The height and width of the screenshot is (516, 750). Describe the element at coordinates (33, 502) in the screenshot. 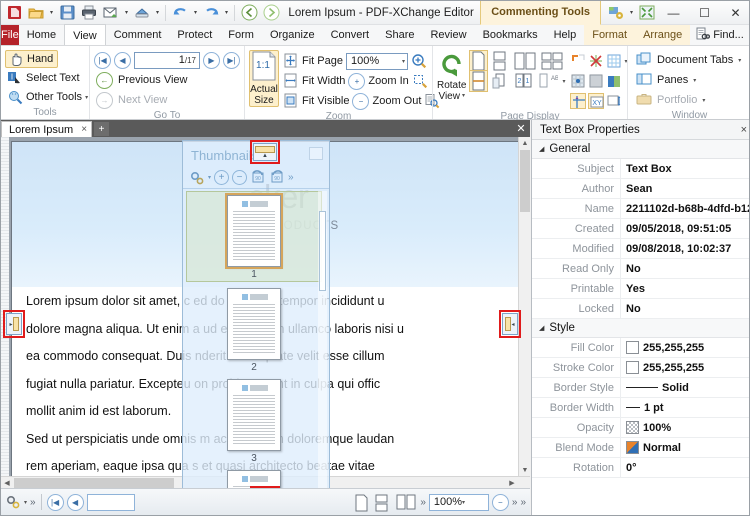

I see `status-more-button: »` at that location.